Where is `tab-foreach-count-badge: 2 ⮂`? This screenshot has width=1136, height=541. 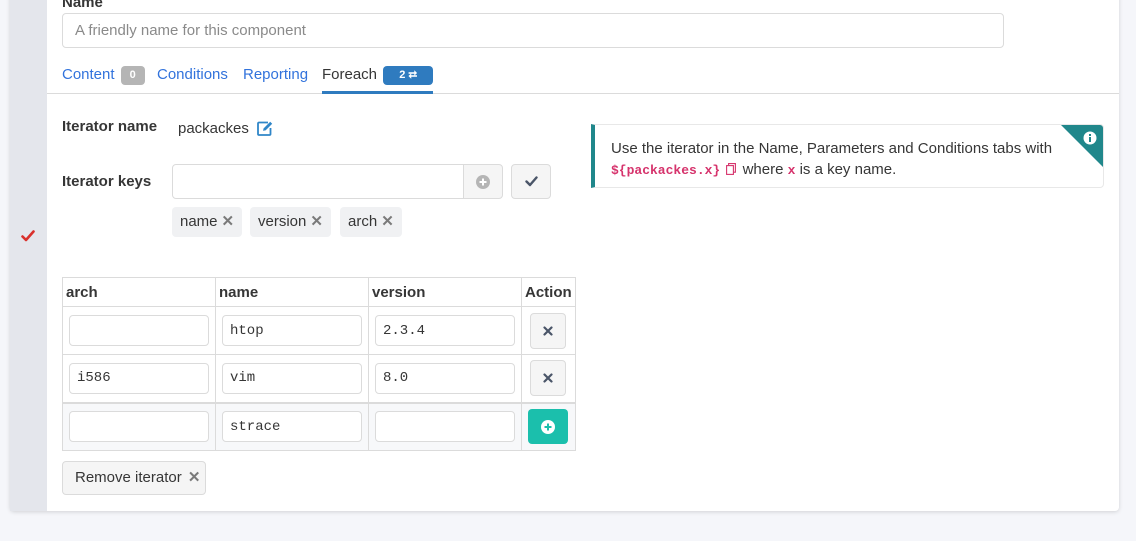 tab-foreach-count-badge: 2 ⮂ is located at coordinates (408, 75).